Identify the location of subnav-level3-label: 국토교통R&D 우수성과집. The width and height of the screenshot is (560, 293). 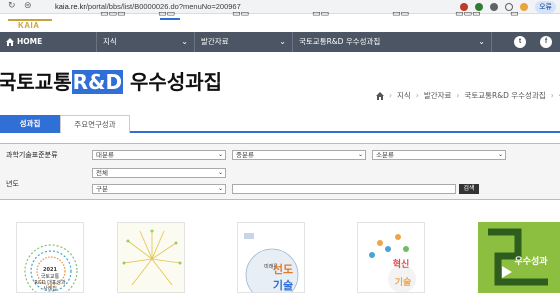
(340, 41).